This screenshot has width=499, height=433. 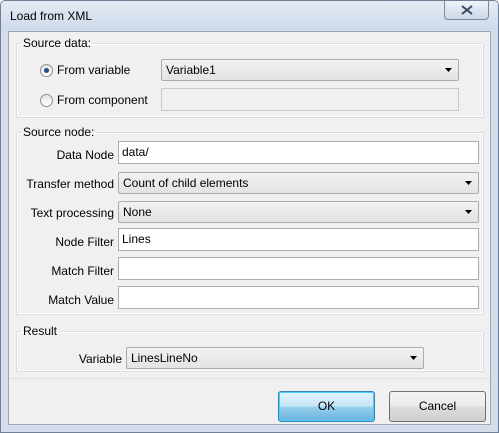 What do you see at coordinates (298, 297) in the screenshot?
I see `match-value-input` at bounding box center [298, 297].